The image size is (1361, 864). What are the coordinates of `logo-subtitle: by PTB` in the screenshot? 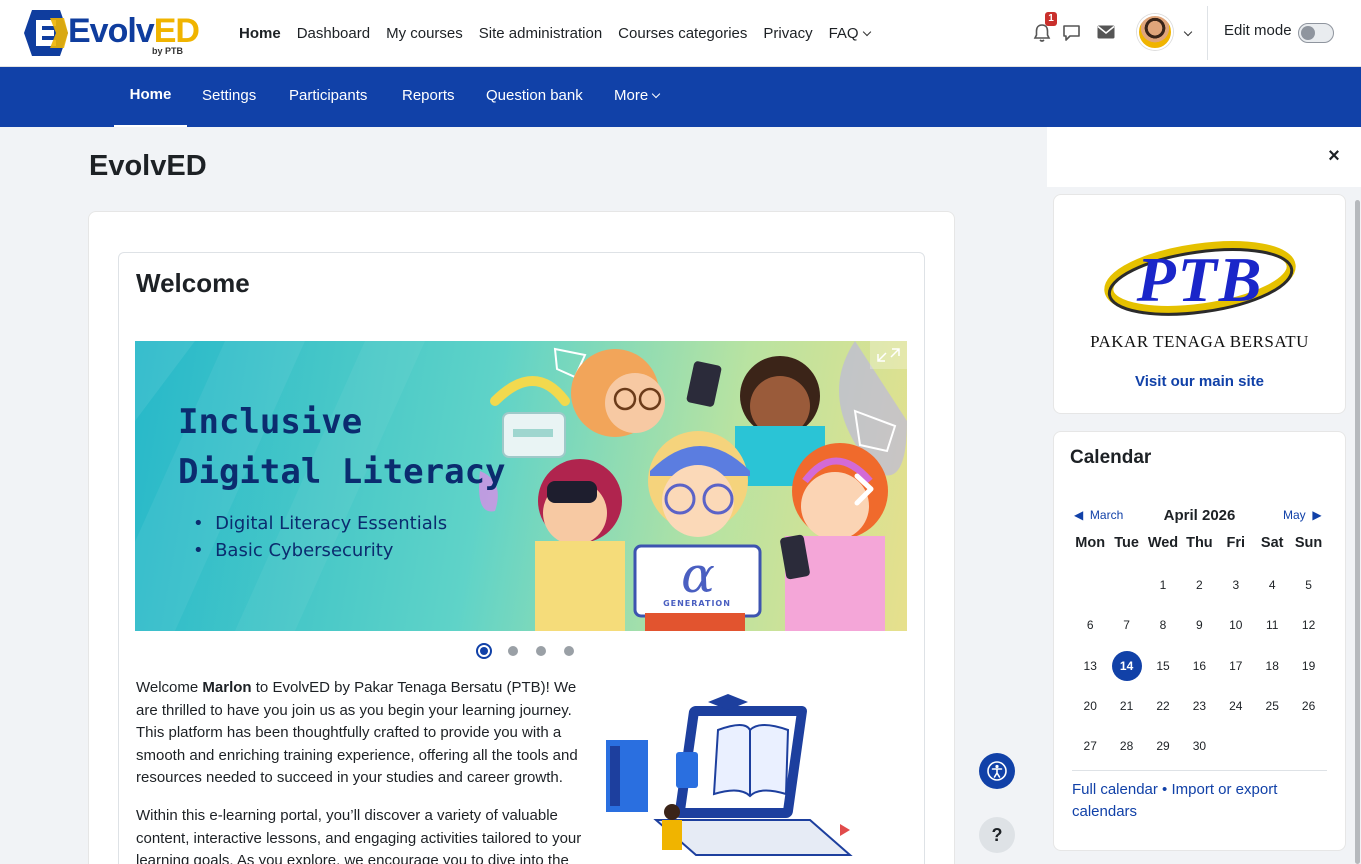 It's located at (168, 51).